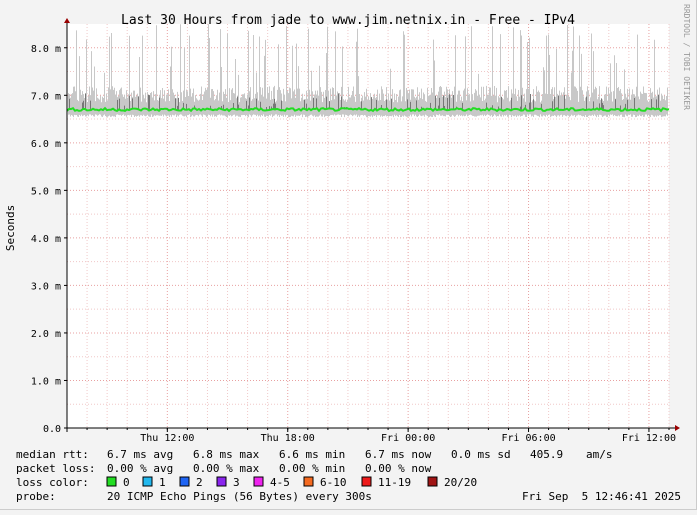  Describe the element at coordinates (394, 482) in the screenshot. I see `loss-color-item-label: 11-19` at that location.